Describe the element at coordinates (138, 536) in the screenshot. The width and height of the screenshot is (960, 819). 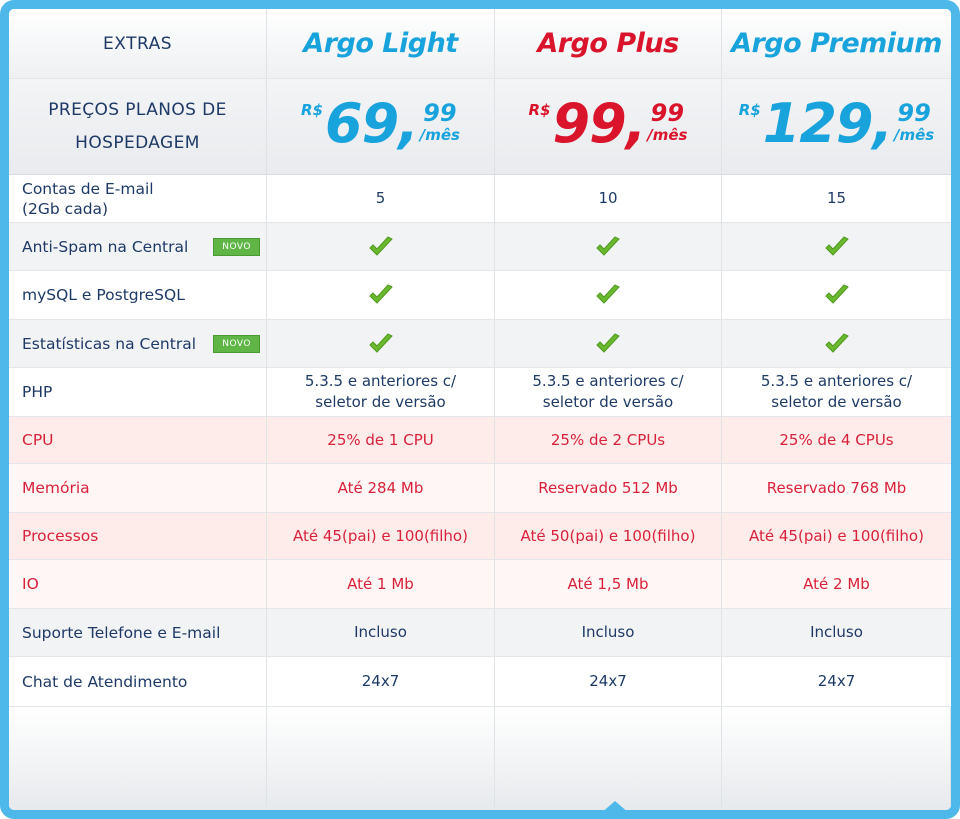
I see `row-label-cell: Processos` at that location.